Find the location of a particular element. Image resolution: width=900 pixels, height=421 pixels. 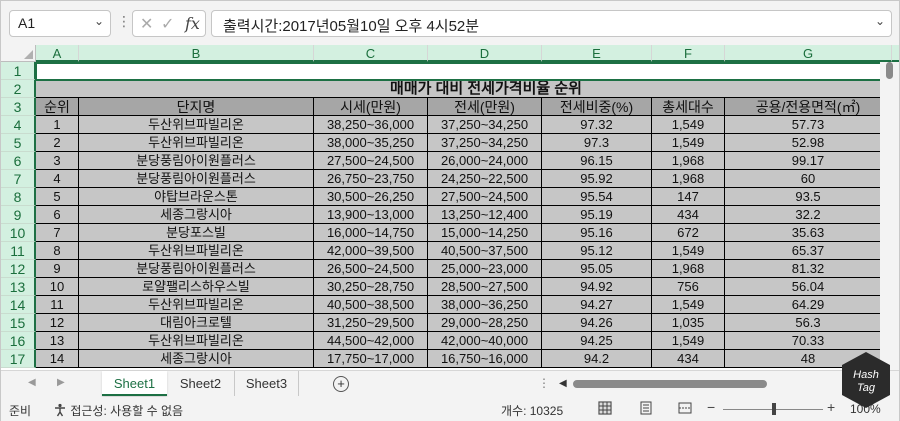

cell-d: 28,500~27,500 is located at coordinates (485, 287).